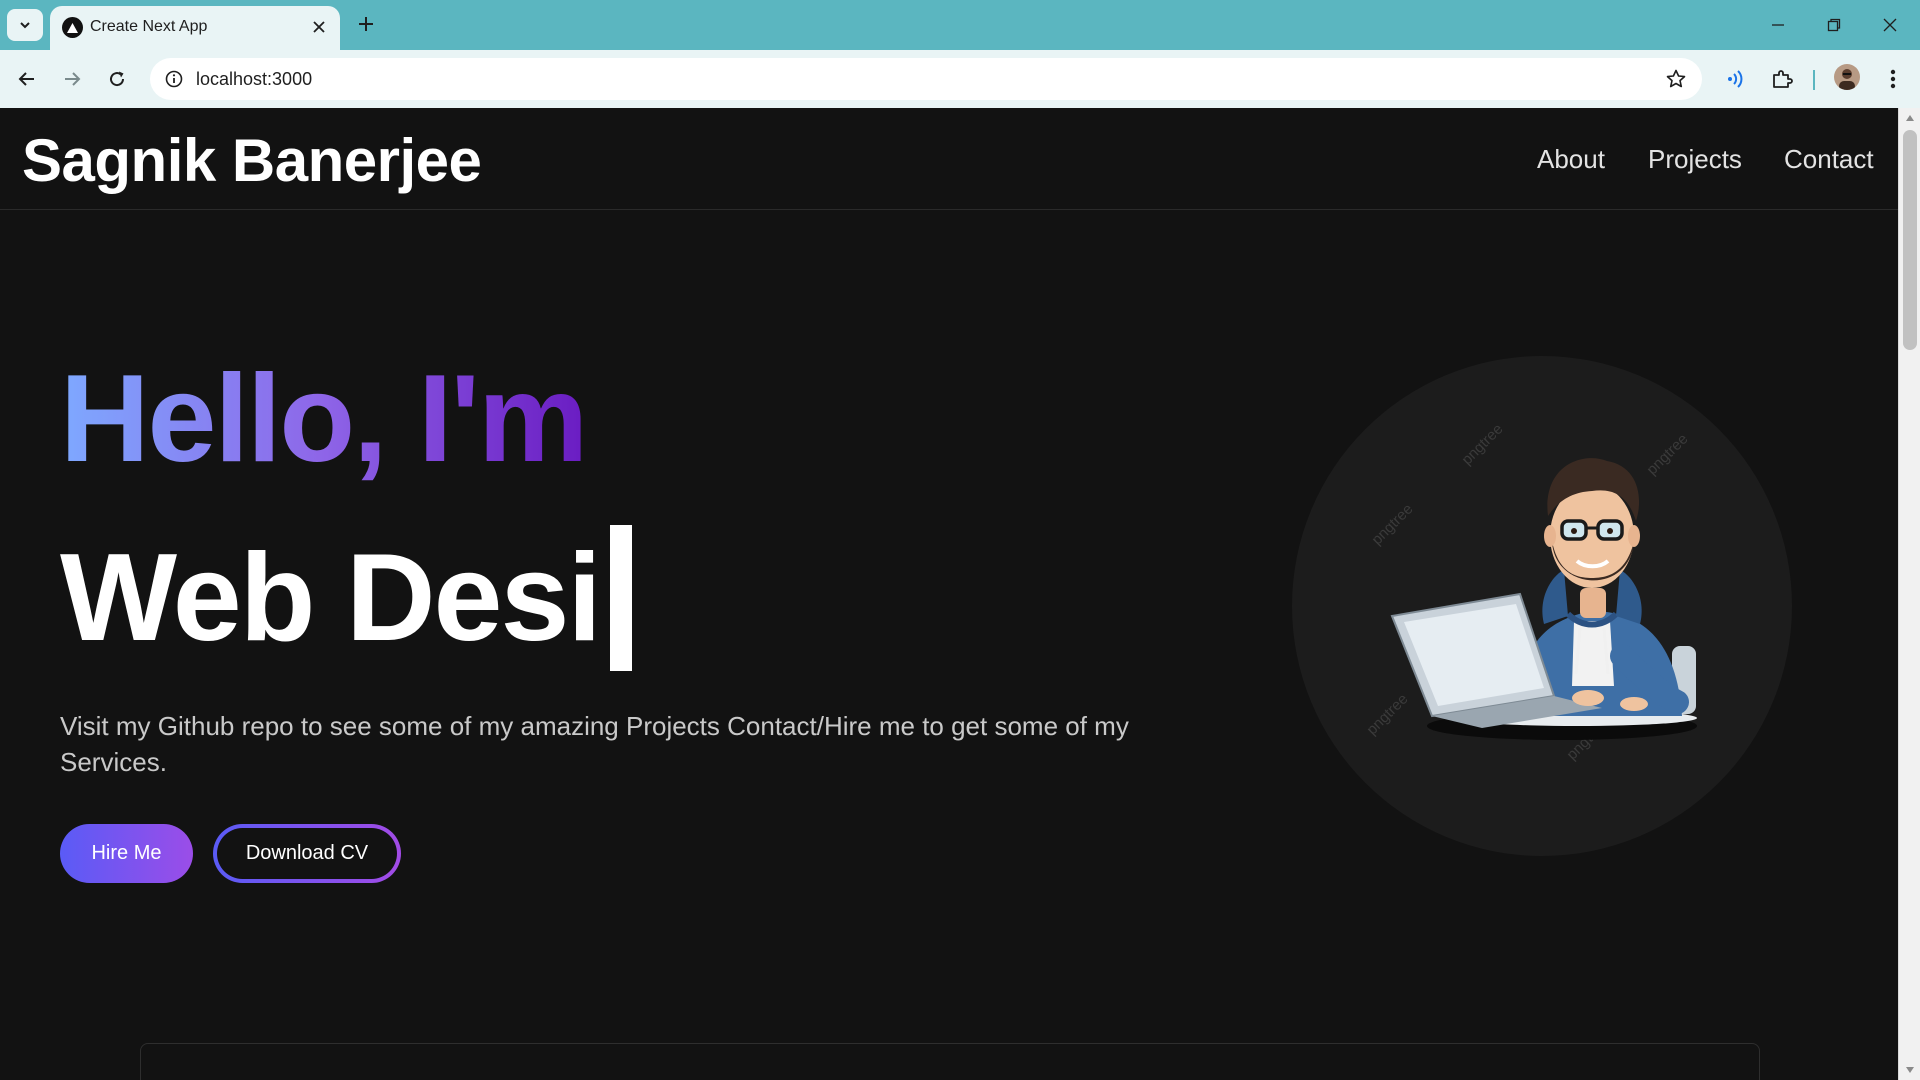 The height and width of the screenshot is (1080, 1920). I want to click on restore-icon, so click(1834, 25).